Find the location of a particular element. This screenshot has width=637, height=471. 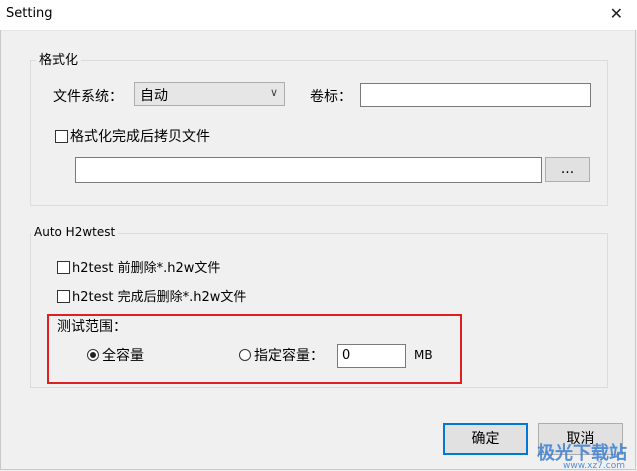

copy-after-format-label: 格式化完成后拷贝文件 is located at coordinates (140, 137).